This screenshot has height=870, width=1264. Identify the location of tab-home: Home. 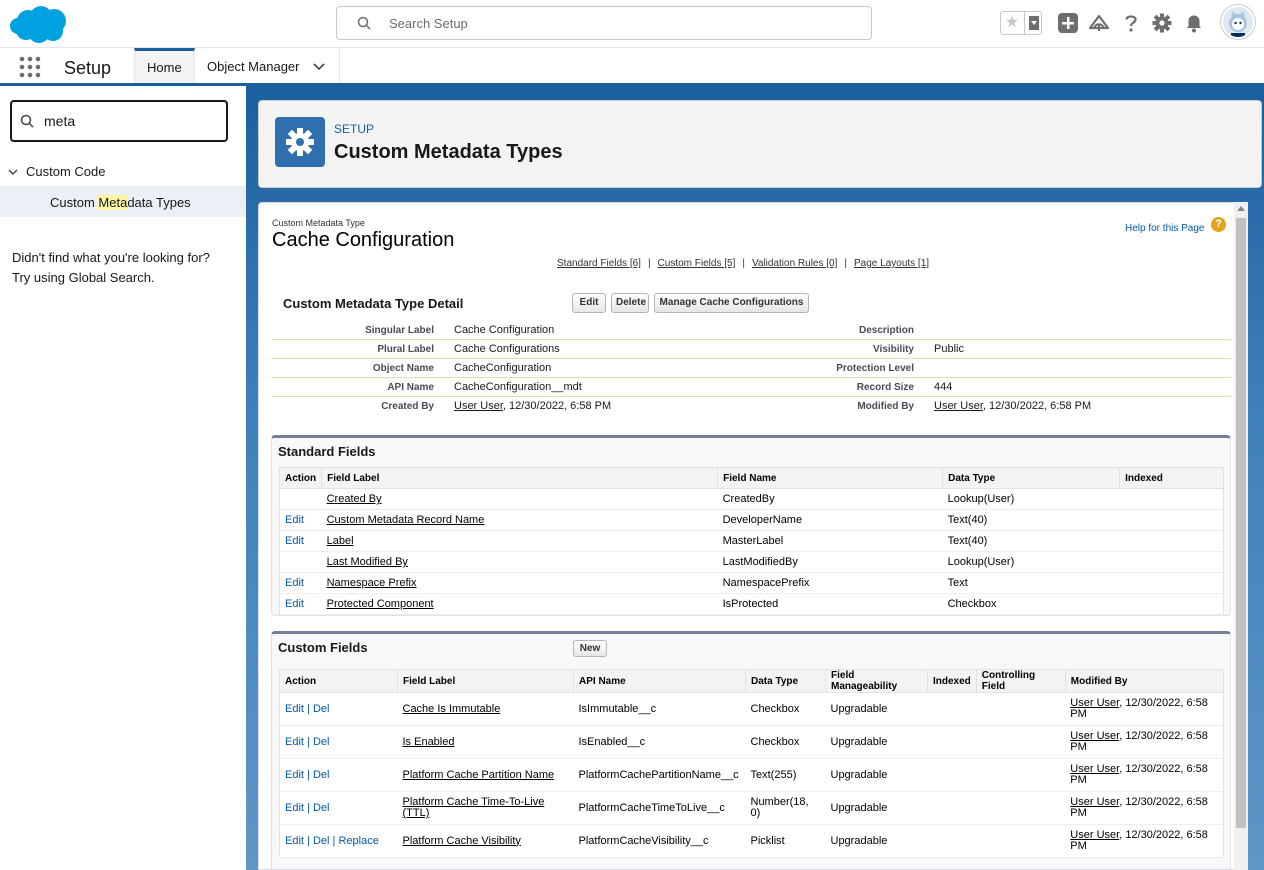
(164, 65).